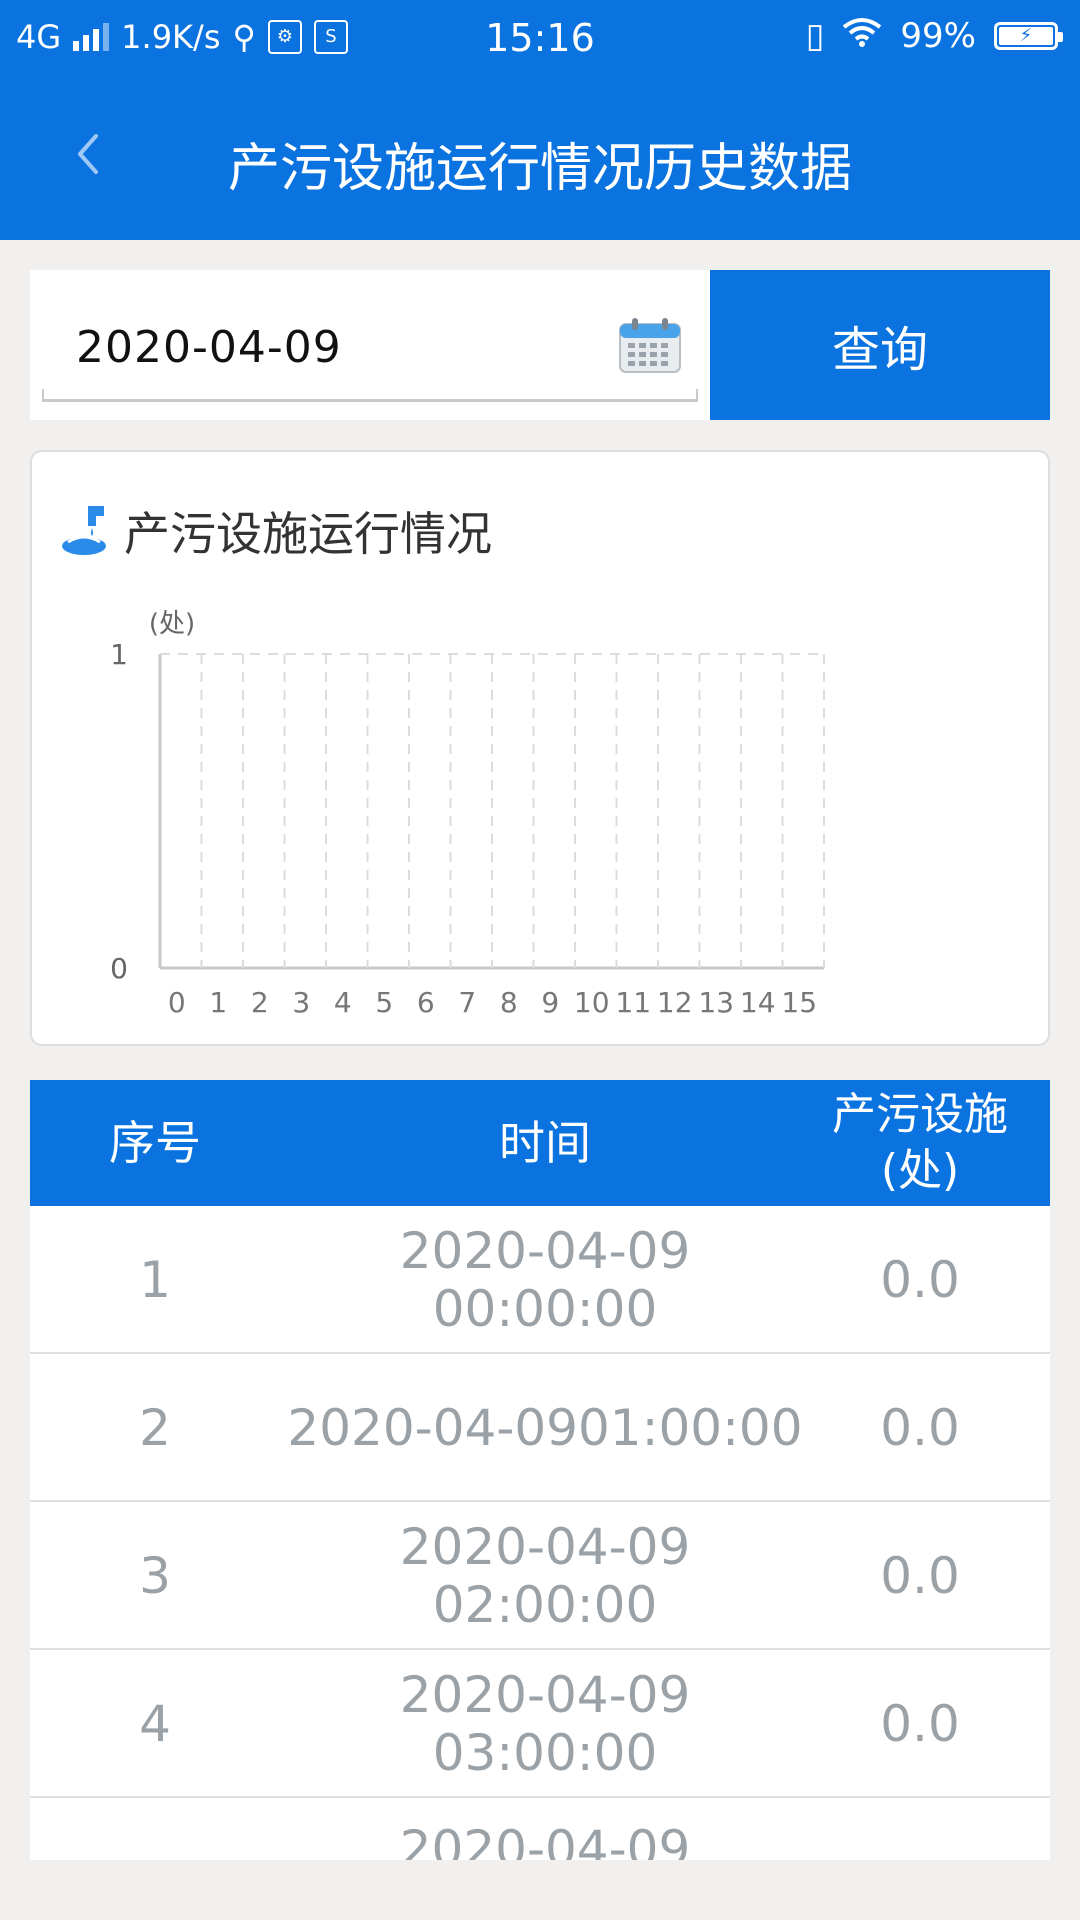  I want to click on search-row: 2020-04-09 查询, so click(540, 345).